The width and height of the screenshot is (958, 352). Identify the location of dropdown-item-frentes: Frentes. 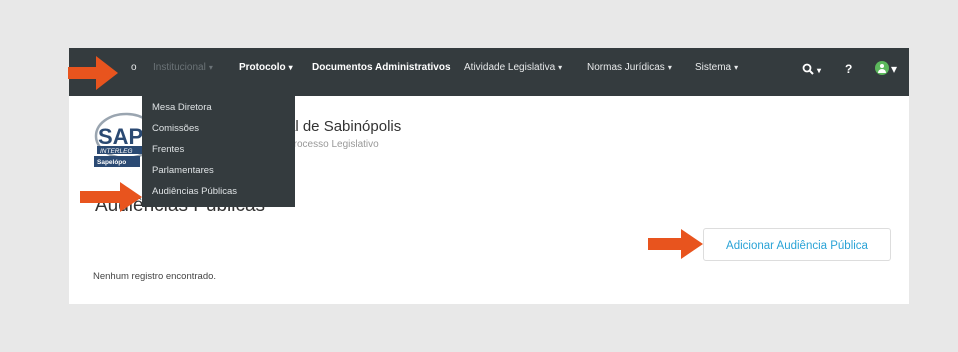
(168, 149).